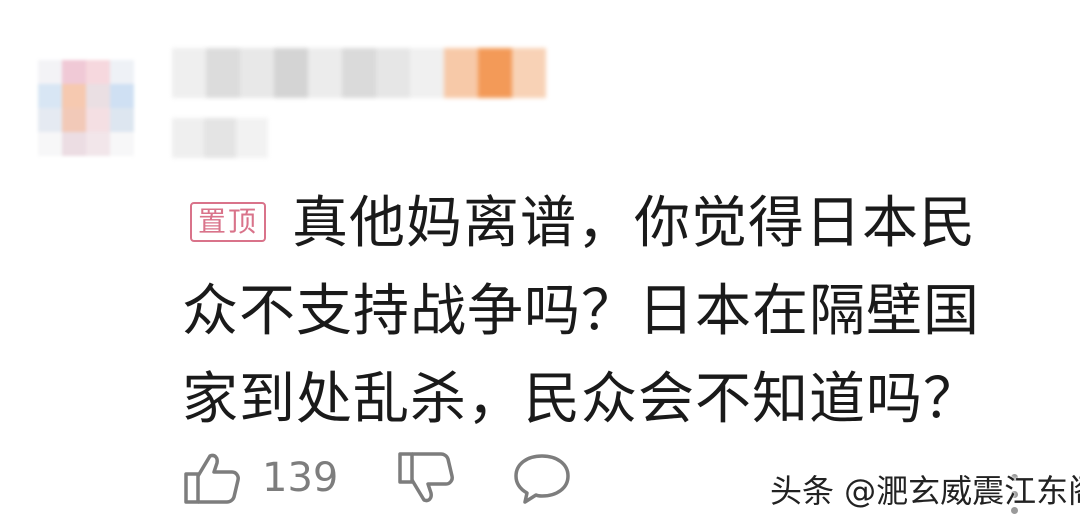  I want to click on thumbs-down-icon, so click(426, 477).